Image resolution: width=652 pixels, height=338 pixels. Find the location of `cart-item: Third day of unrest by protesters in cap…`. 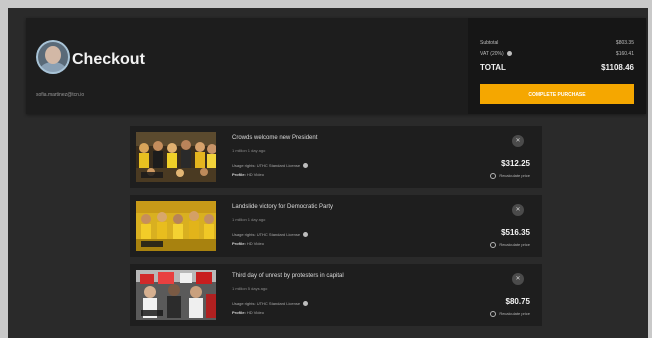

cart-item: Third day of unrest by protesters in cap… is located at coordinates (336, 295).